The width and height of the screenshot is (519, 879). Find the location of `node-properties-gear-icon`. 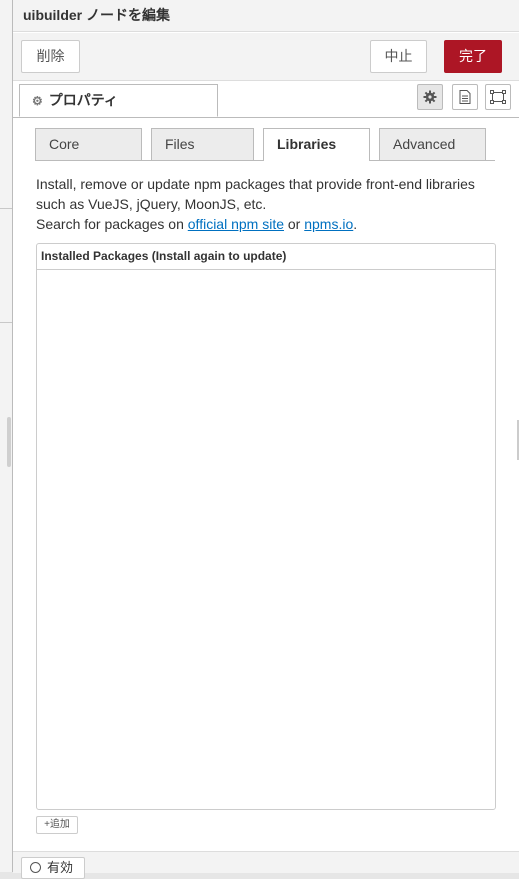

node-properties-gear-icon is located at coordinates (430, 97).